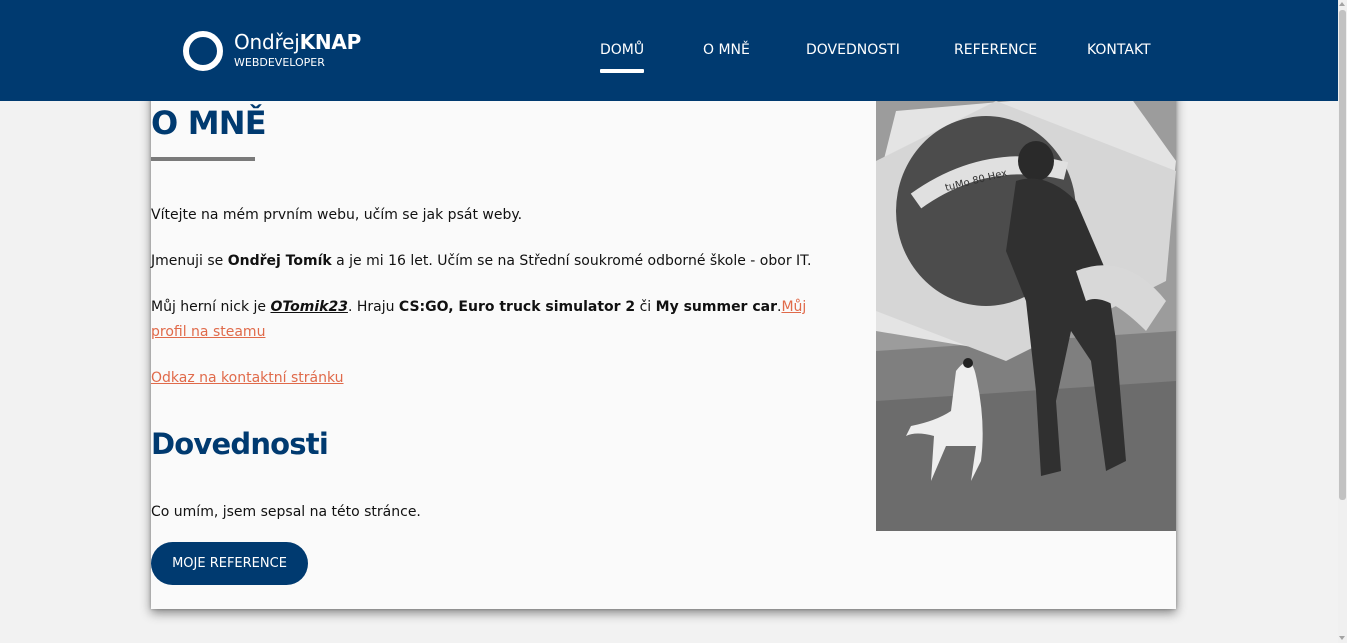 This screenshot has width=1347, height=643. I want to click on full-name: Ondřej Tomík, so click(279, 261).